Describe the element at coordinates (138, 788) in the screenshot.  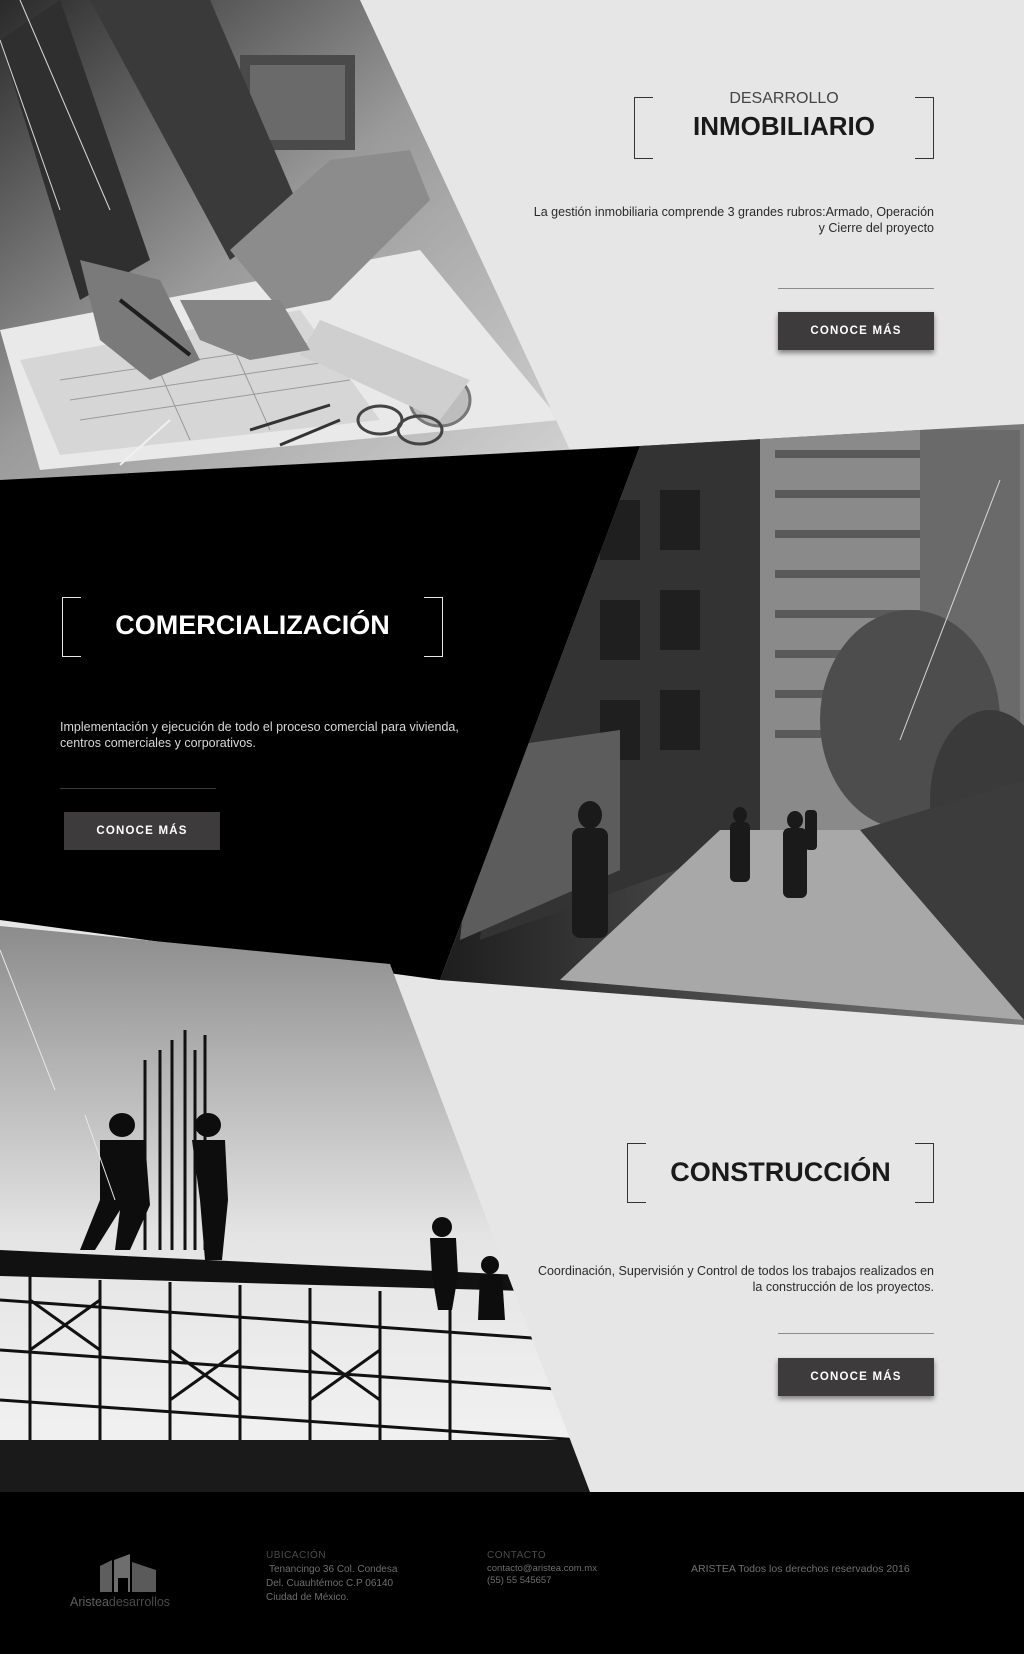
I see `comercializacion-divider` at that location.